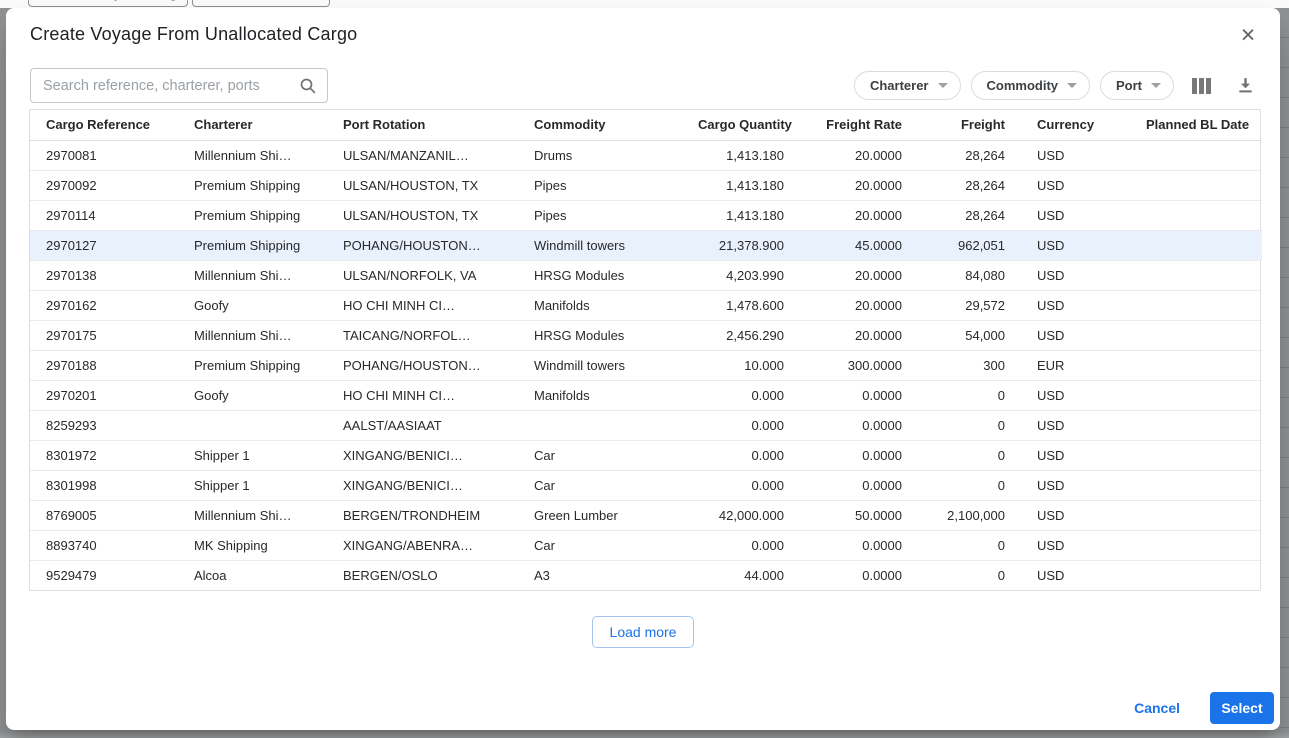 The height and width of the screenshot is (738, 1289). Describe the element at coordinates (1129, 85) in the screenshot. I see `port-filter-label: Port` at that location.